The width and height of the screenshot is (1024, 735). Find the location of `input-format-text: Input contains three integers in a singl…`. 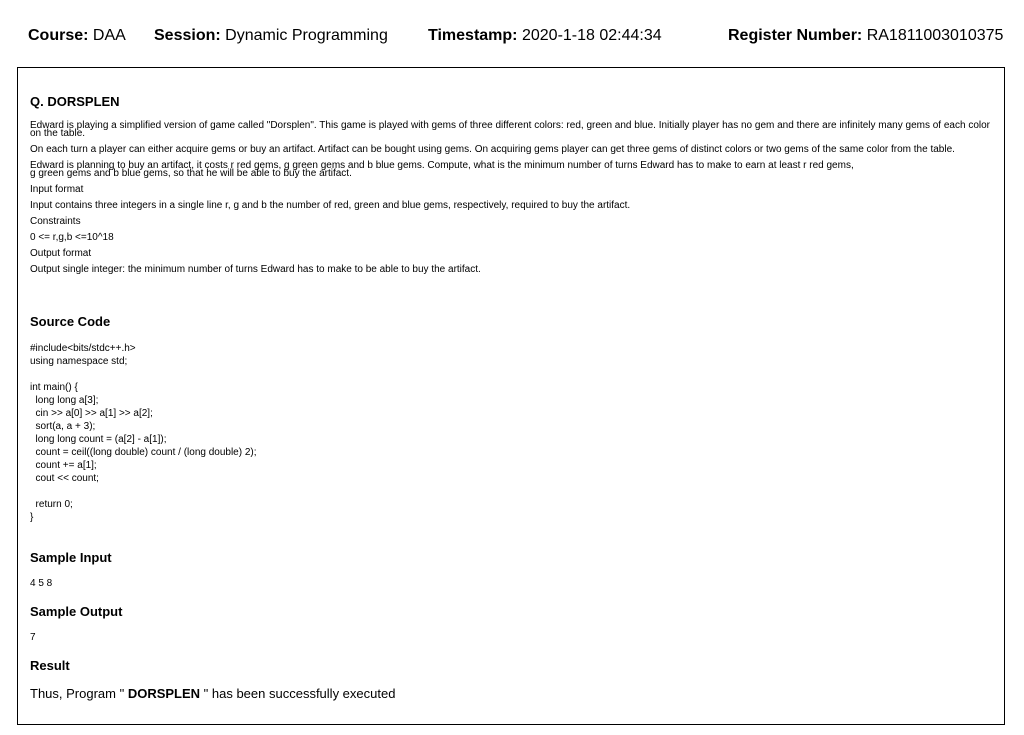

input-format-text: Input contains three integers in a singl… is located at coordinates (330, 205).